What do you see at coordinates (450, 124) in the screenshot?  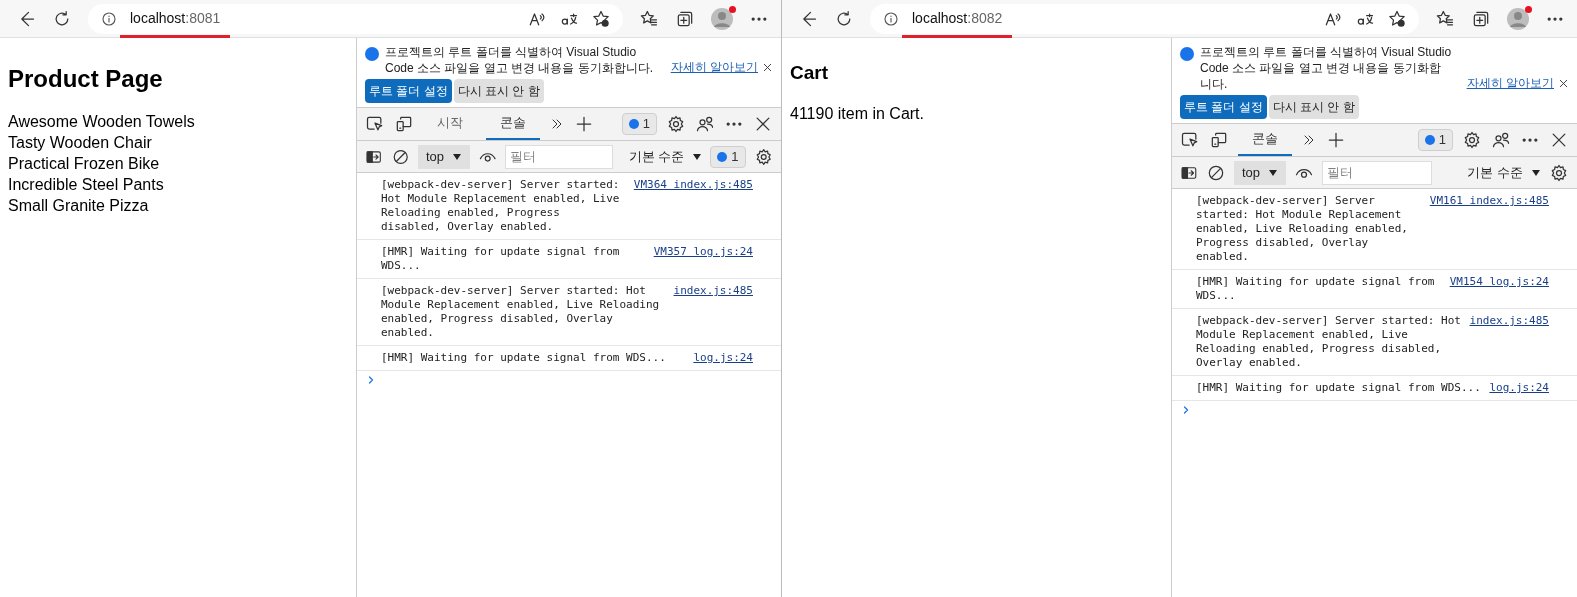 I see `devtools-tab: 시작` at bounding box center [450, 124].